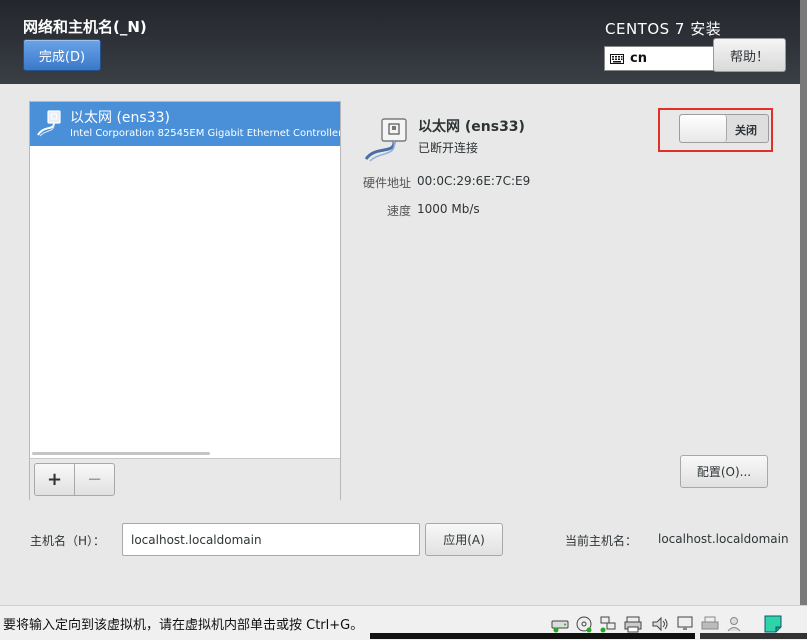 This screenshot has width=807, height=640. What do you see at coordinates (448, 148) in the screenshot?
I see `connection-status: 已断开连接` at bounding box center [448, 148].